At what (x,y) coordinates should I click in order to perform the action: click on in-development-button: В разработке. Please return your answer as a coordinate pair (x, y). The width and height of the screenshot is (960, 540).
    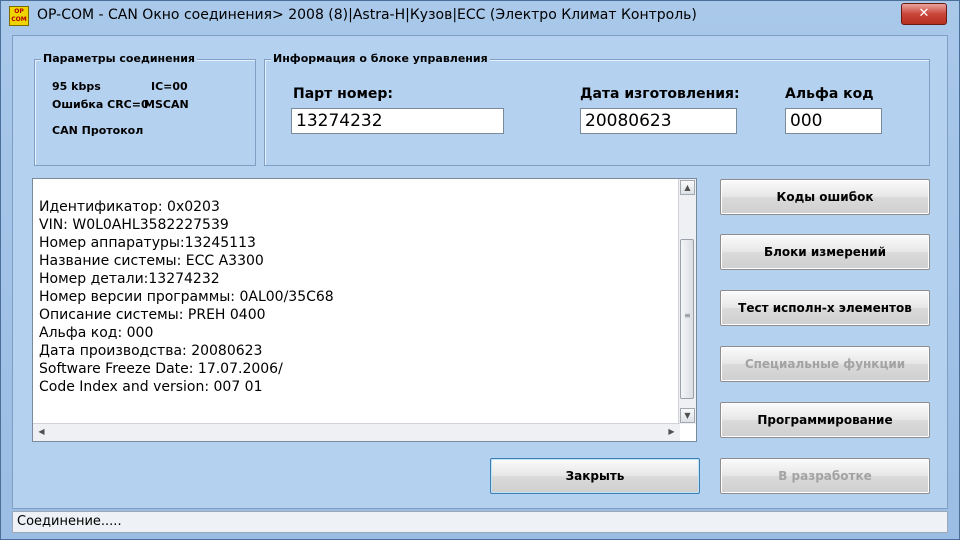
    Looking at the image, I should click on (825, 476).